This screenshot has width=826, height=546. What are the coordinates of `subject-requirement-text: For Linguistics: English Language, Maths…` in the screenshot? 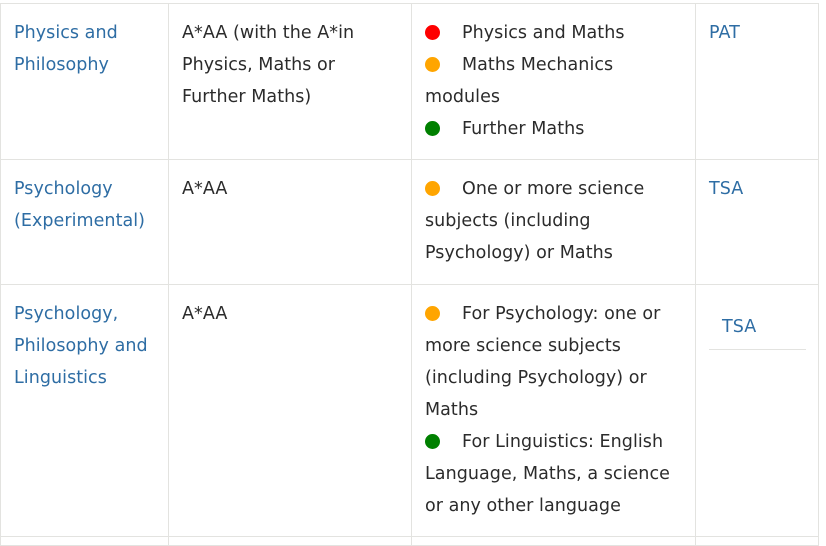 It's located at (547, 474).